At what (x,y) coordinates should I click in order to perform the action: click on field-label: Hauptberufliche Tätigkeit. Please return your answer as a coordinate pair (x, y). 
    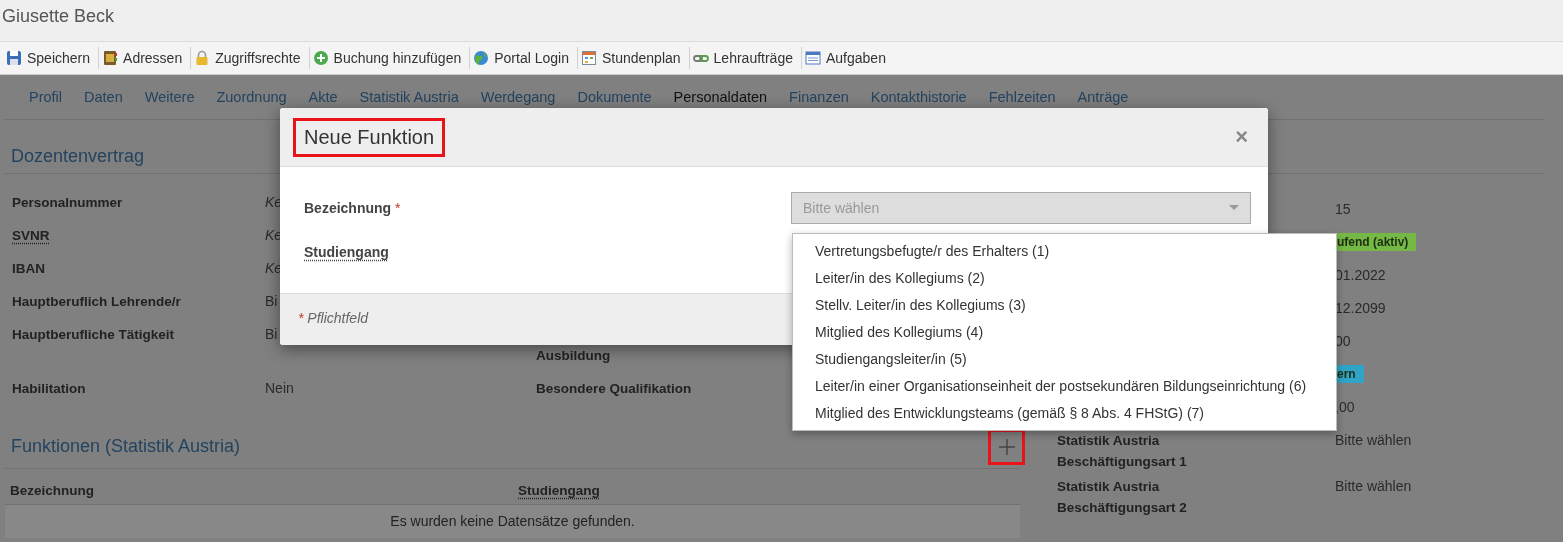
    Looking at the image, I should click on (93, 334).